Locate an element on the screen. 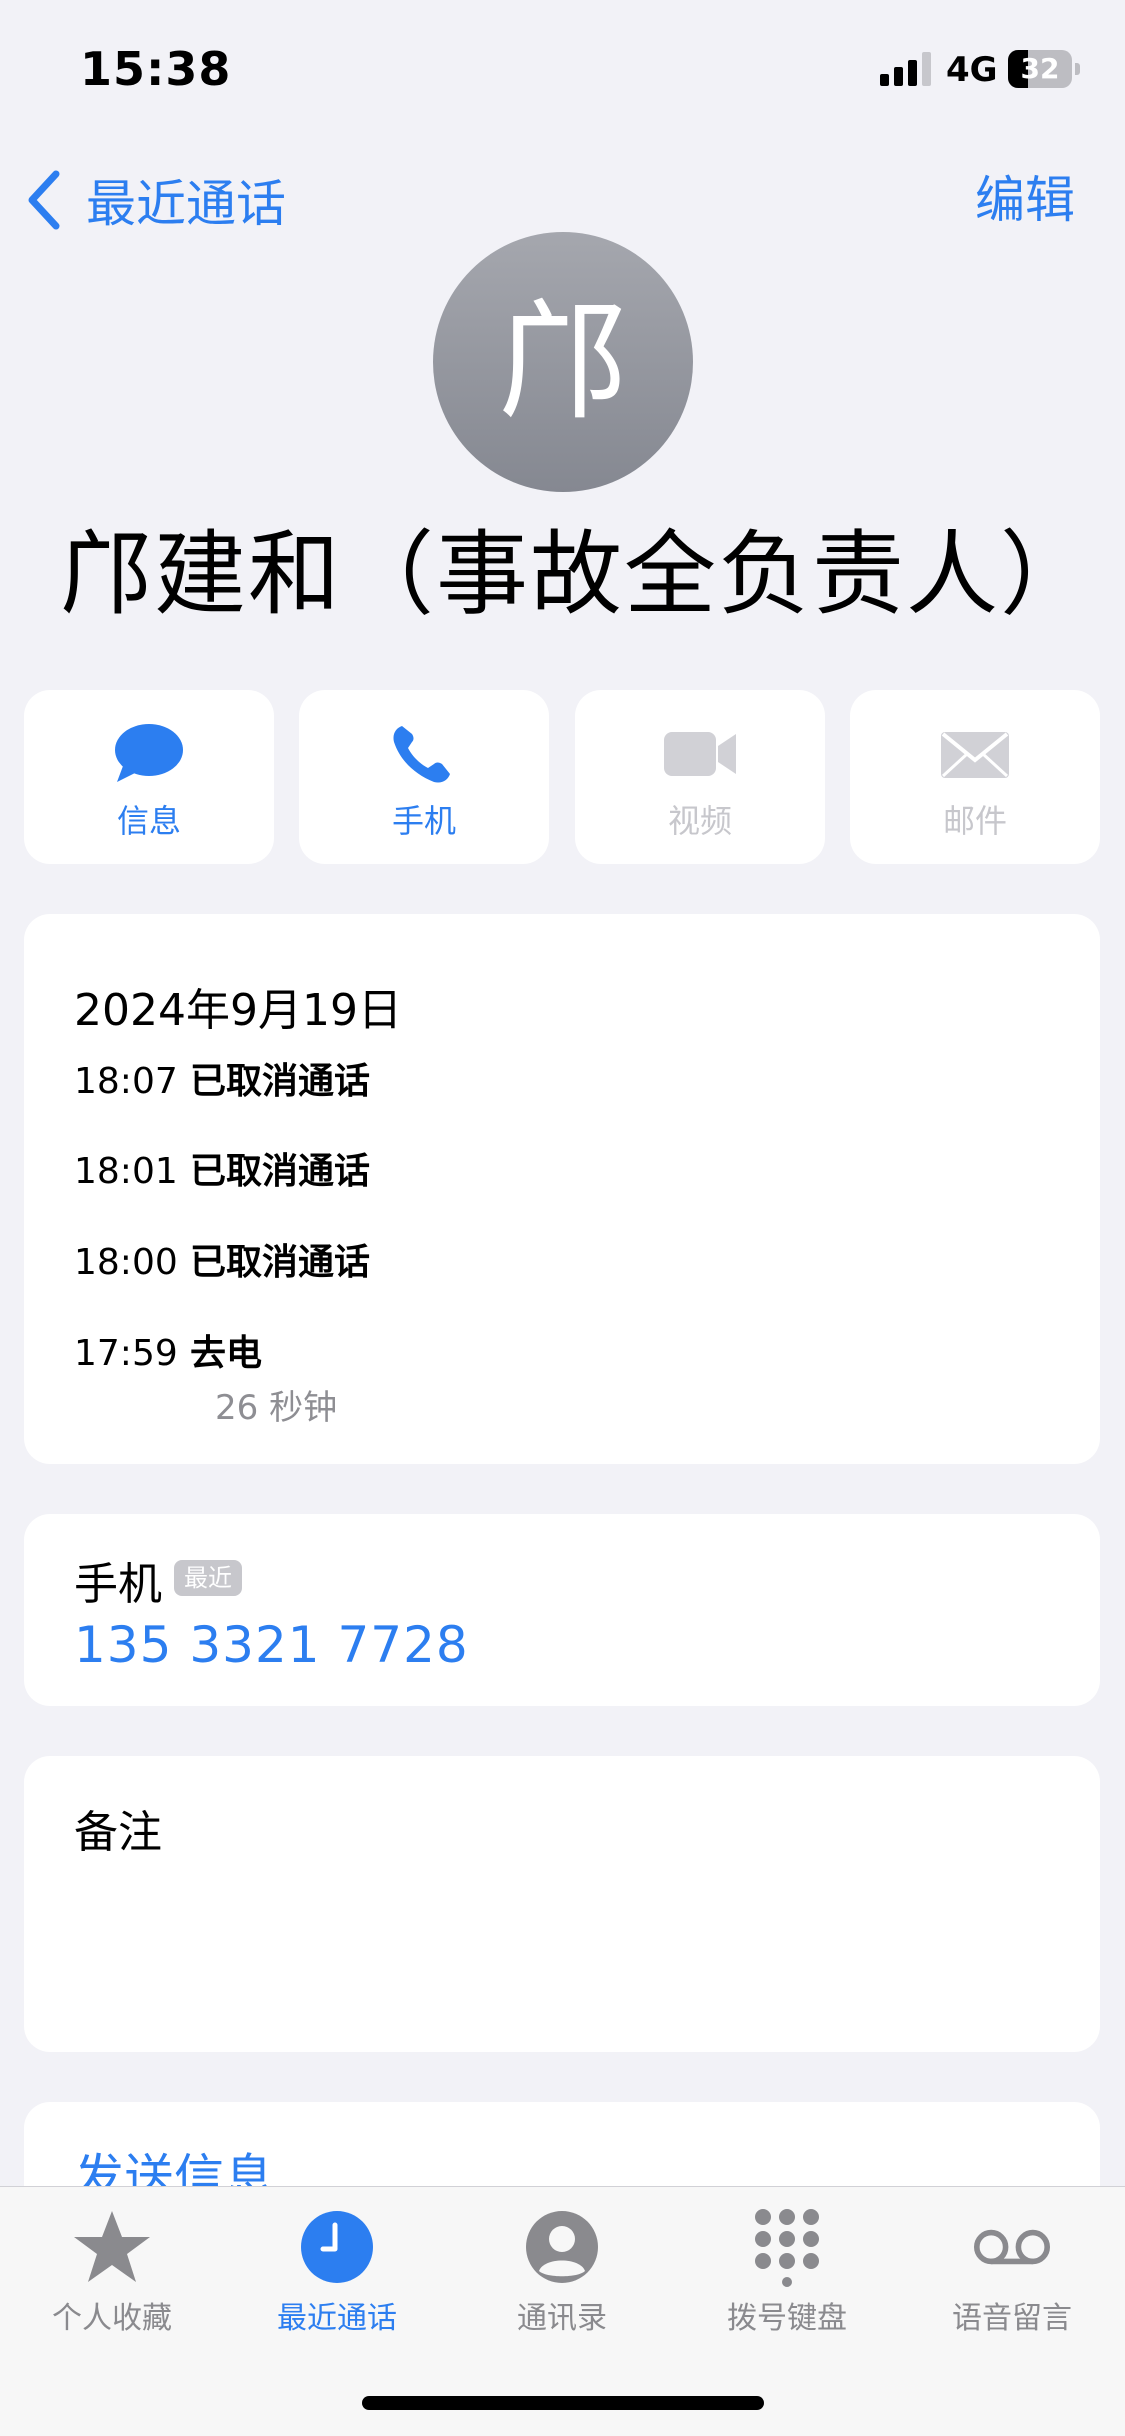 Image resolution: width=1125 pixels, height=2436 pixels. keypad-icon is located at coordinates (787, 2248).